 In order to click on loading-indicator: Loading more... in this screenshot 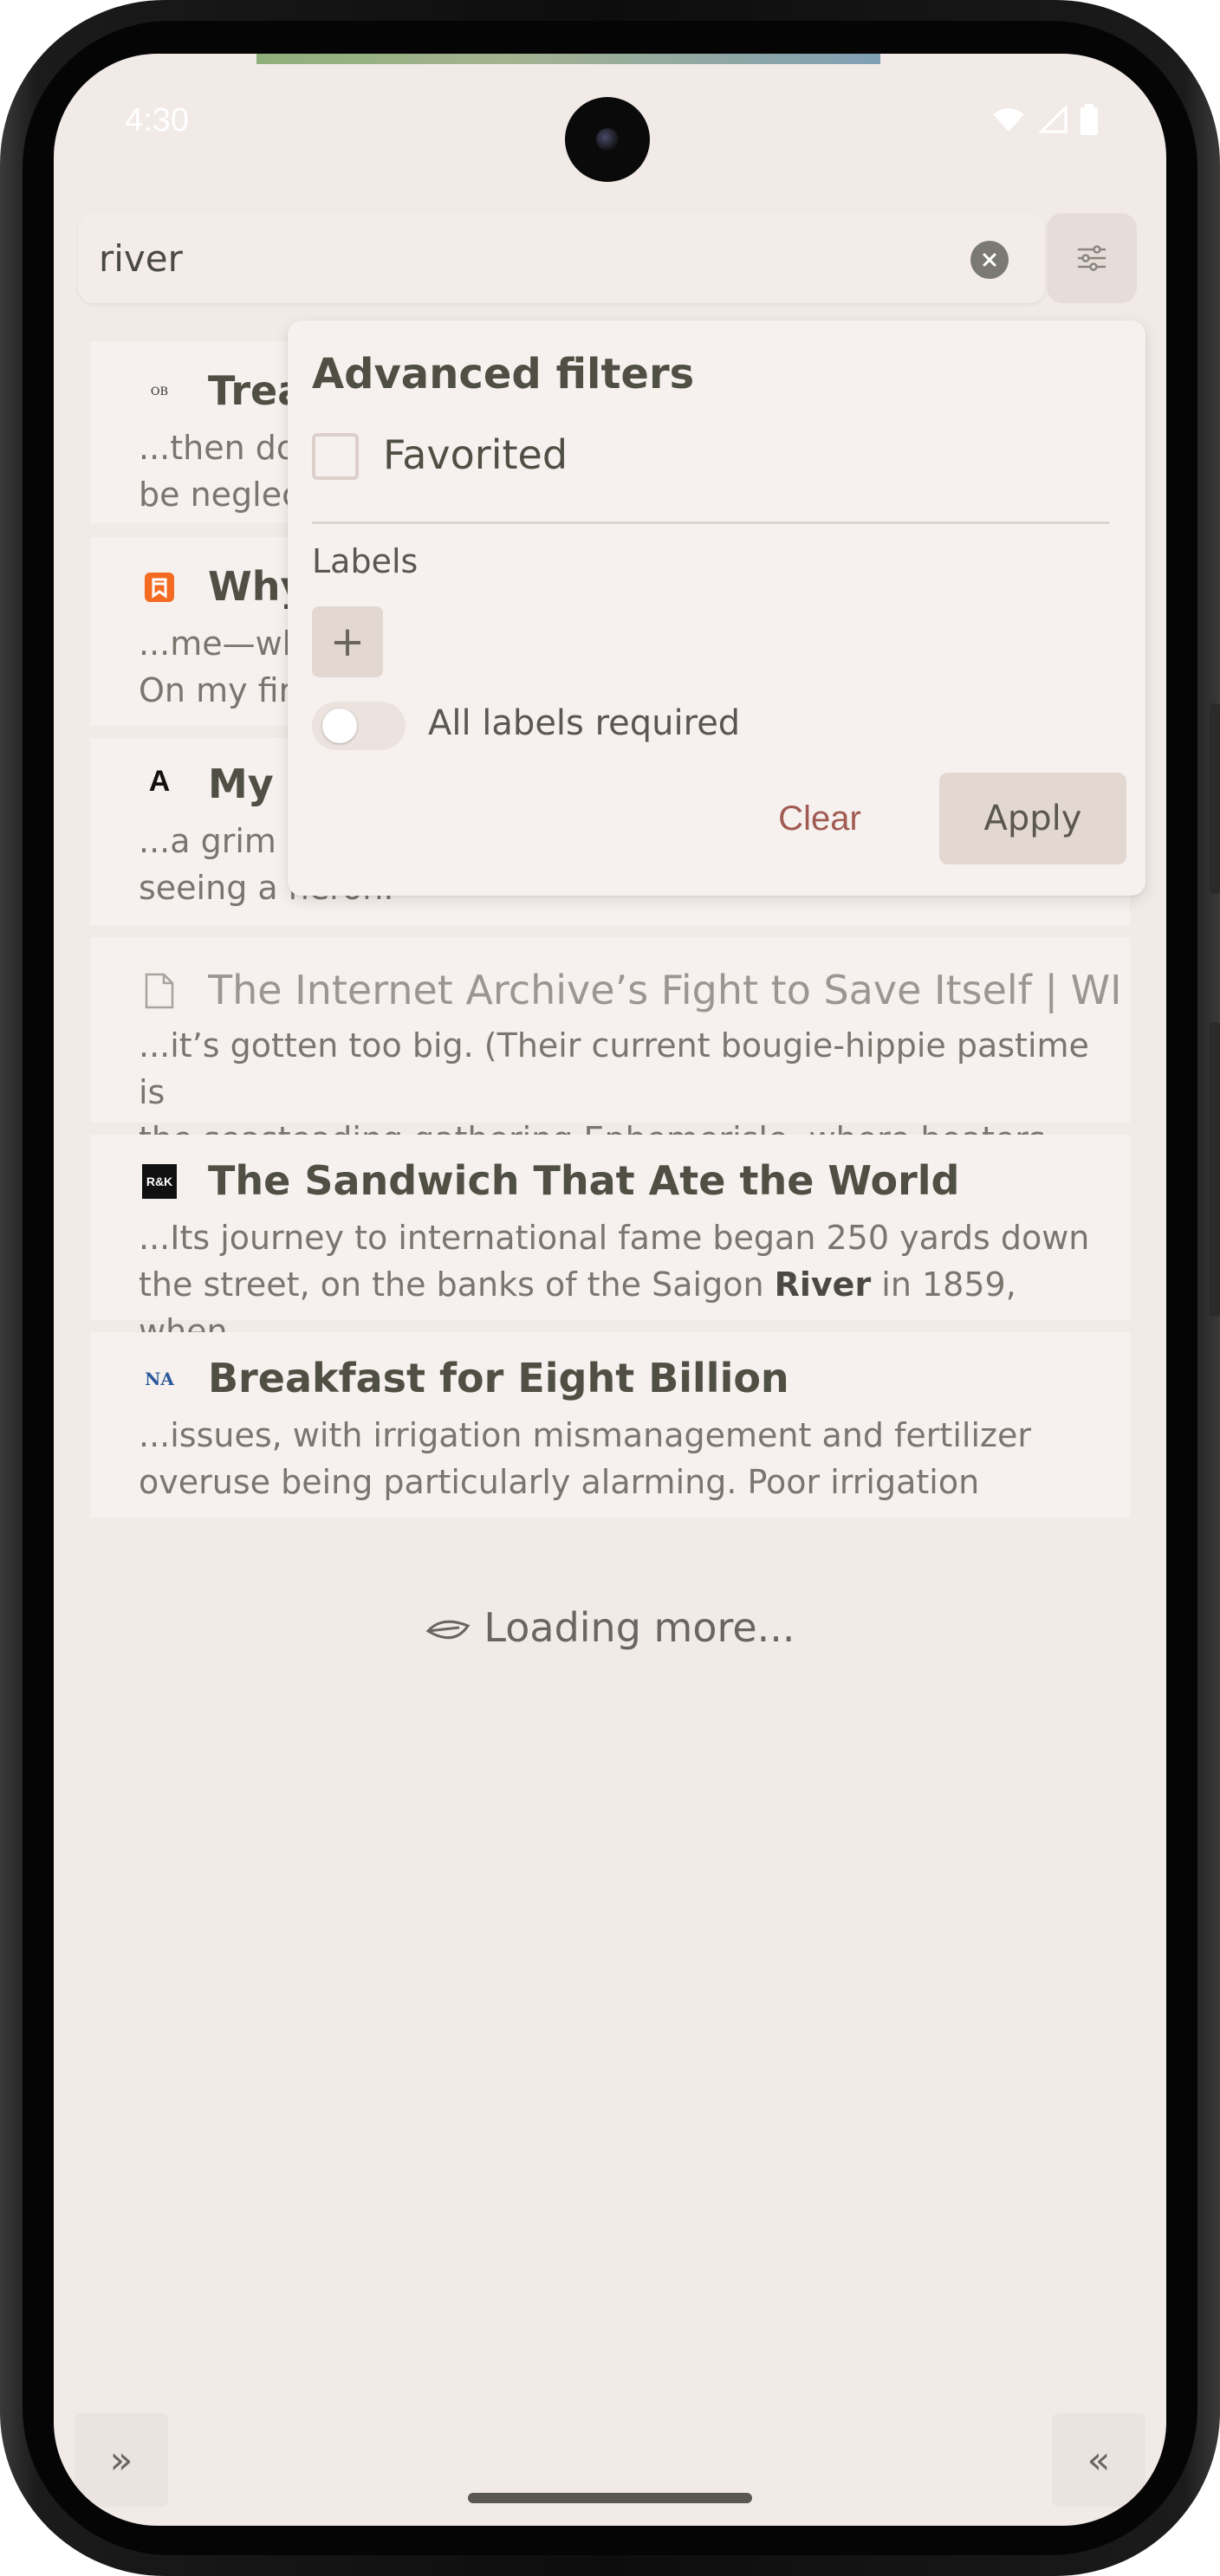, I will do `click(610, 1627)`.